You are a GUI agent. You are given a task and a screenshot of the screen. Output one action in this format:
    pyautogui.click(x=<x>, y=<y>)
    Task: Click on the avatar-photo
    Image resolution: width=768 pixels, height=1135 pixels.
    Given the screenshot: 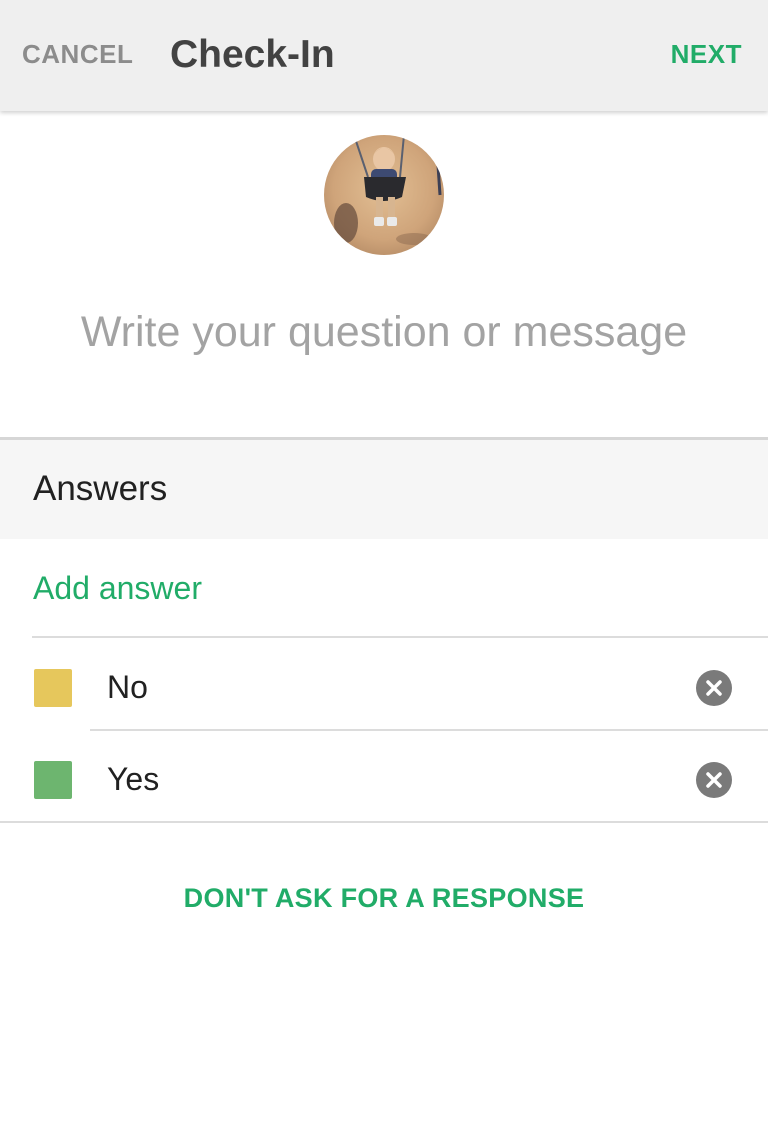 What is the action you would take?
    pyautogui.click(x=384, y=195)
    